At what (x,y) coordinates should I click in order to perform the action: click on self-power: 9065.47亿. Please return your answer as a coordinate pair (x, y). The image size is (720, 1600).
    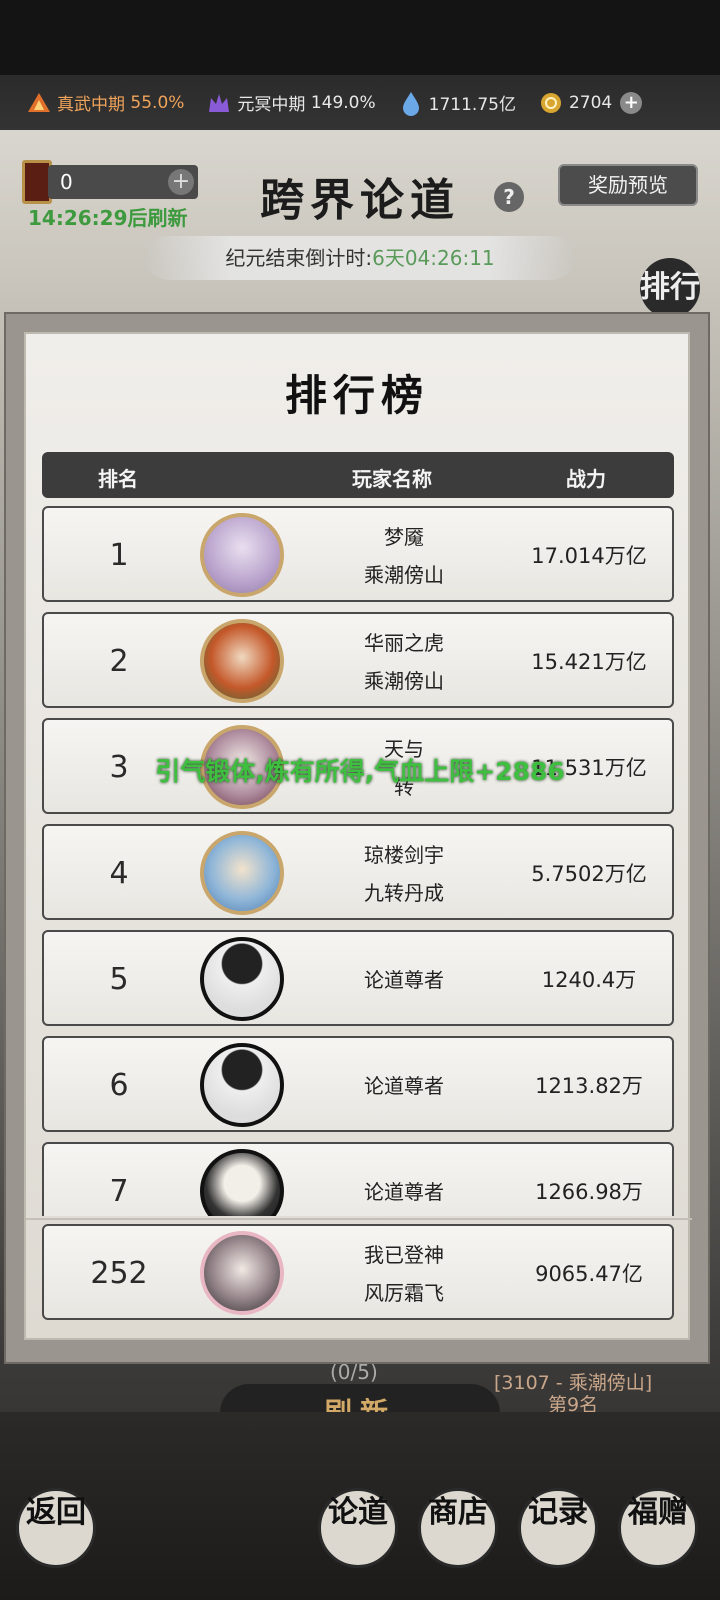
    Looking at the image, I should click on (589, 1274).